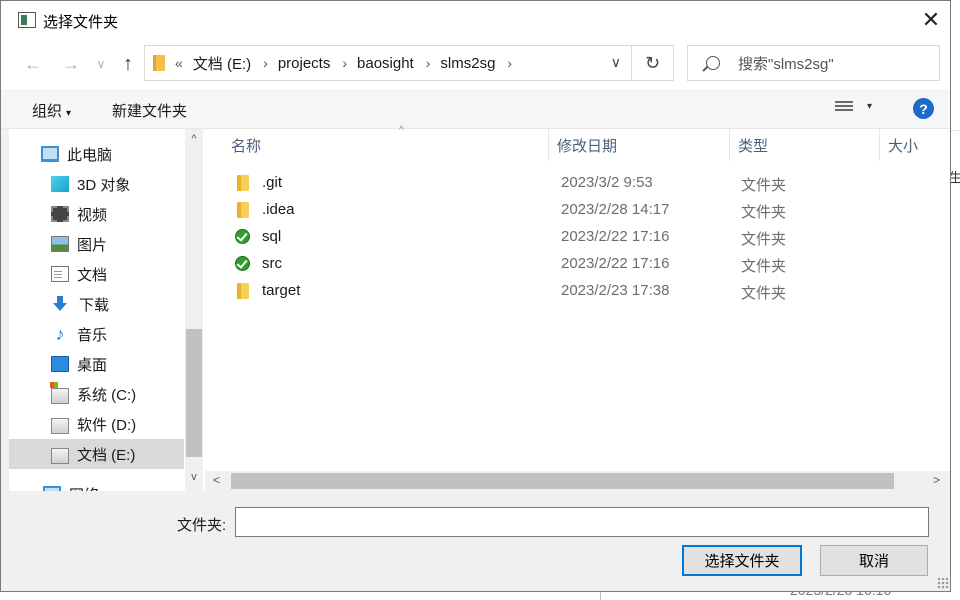 This screenshot has height=600, width=960. What do you see at coordinates (278, 209) in the screenshot?
I see `file-name: .idea` at bounding box center [278, 209].